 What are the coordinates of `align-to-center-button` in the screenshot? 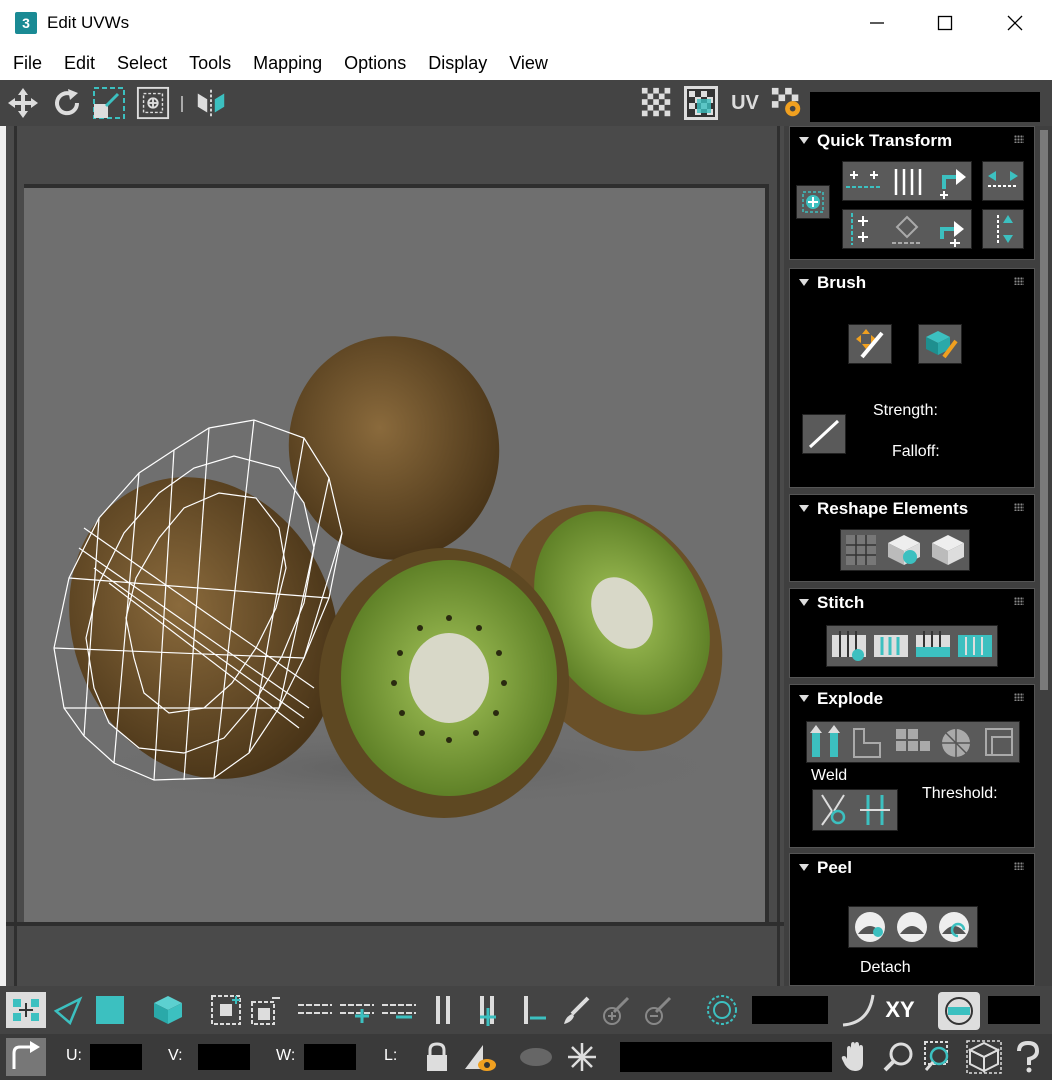 It's located at (813, 202).